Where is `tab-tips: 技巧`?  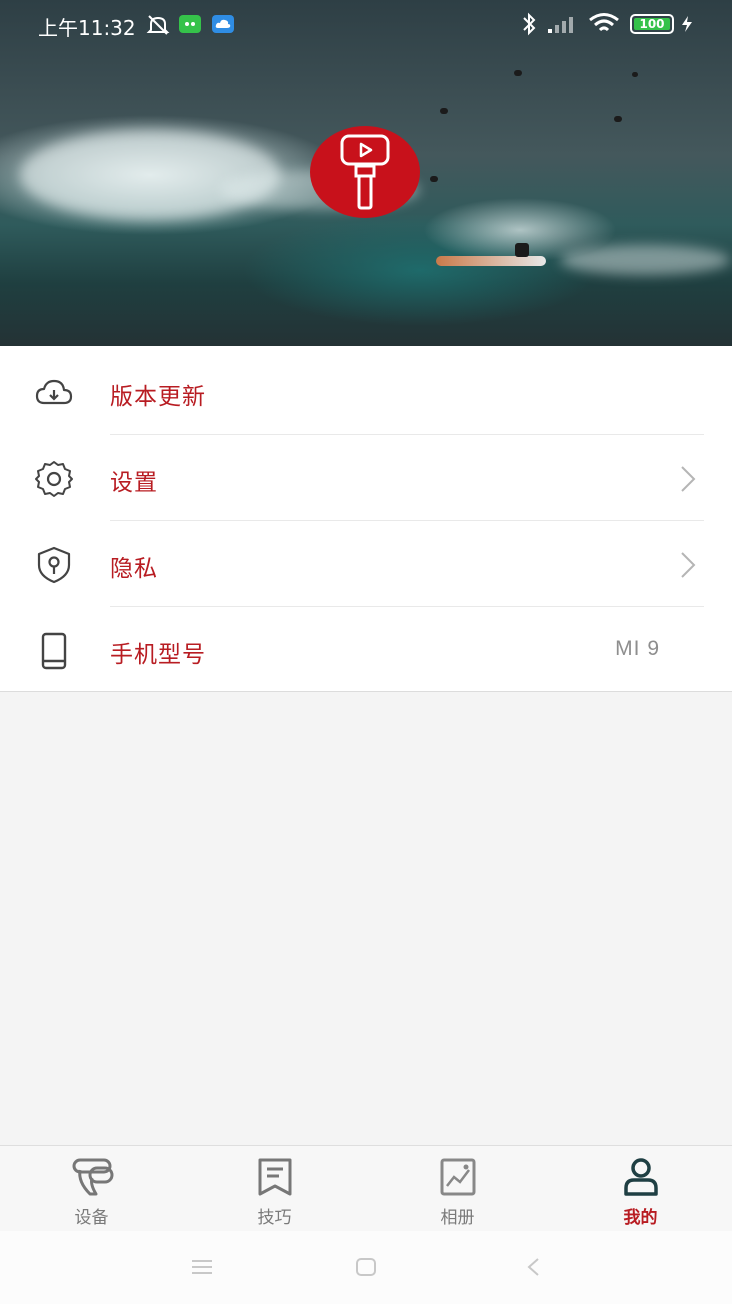
tab-tips: 技巧 is located at coordinates (274, 1189).